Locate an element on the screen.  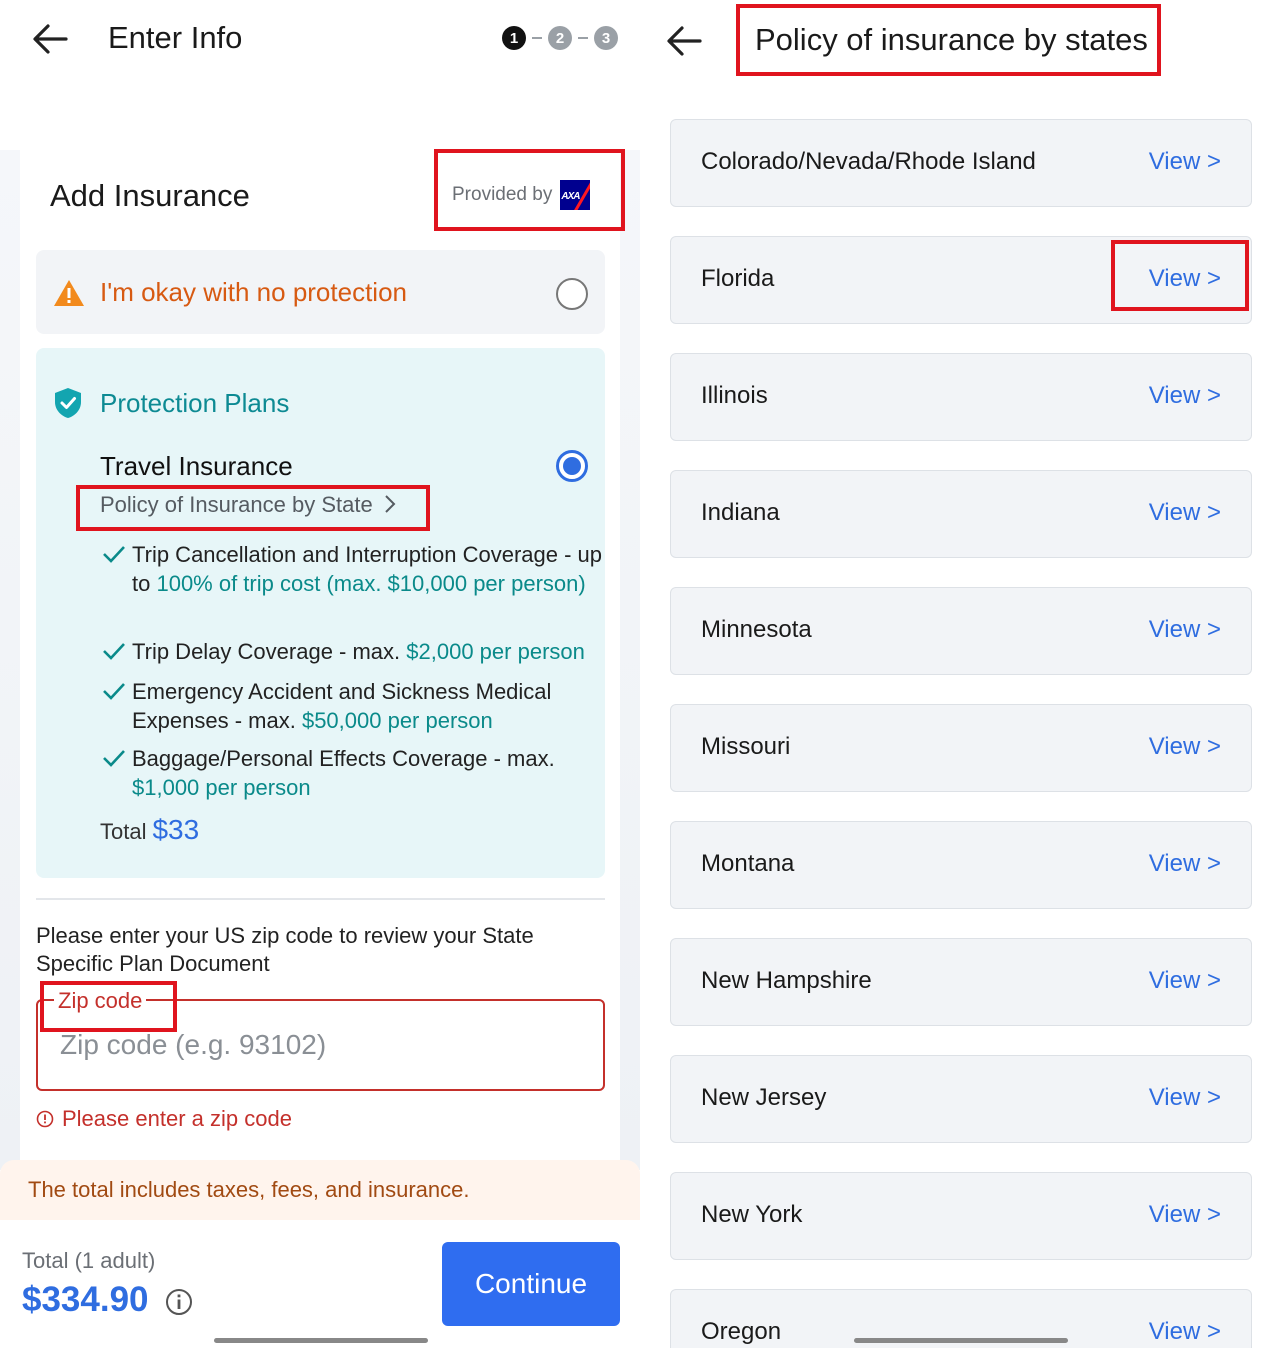
no-protection-option: I'm okay with no protection is located at coordinates (320, 292).